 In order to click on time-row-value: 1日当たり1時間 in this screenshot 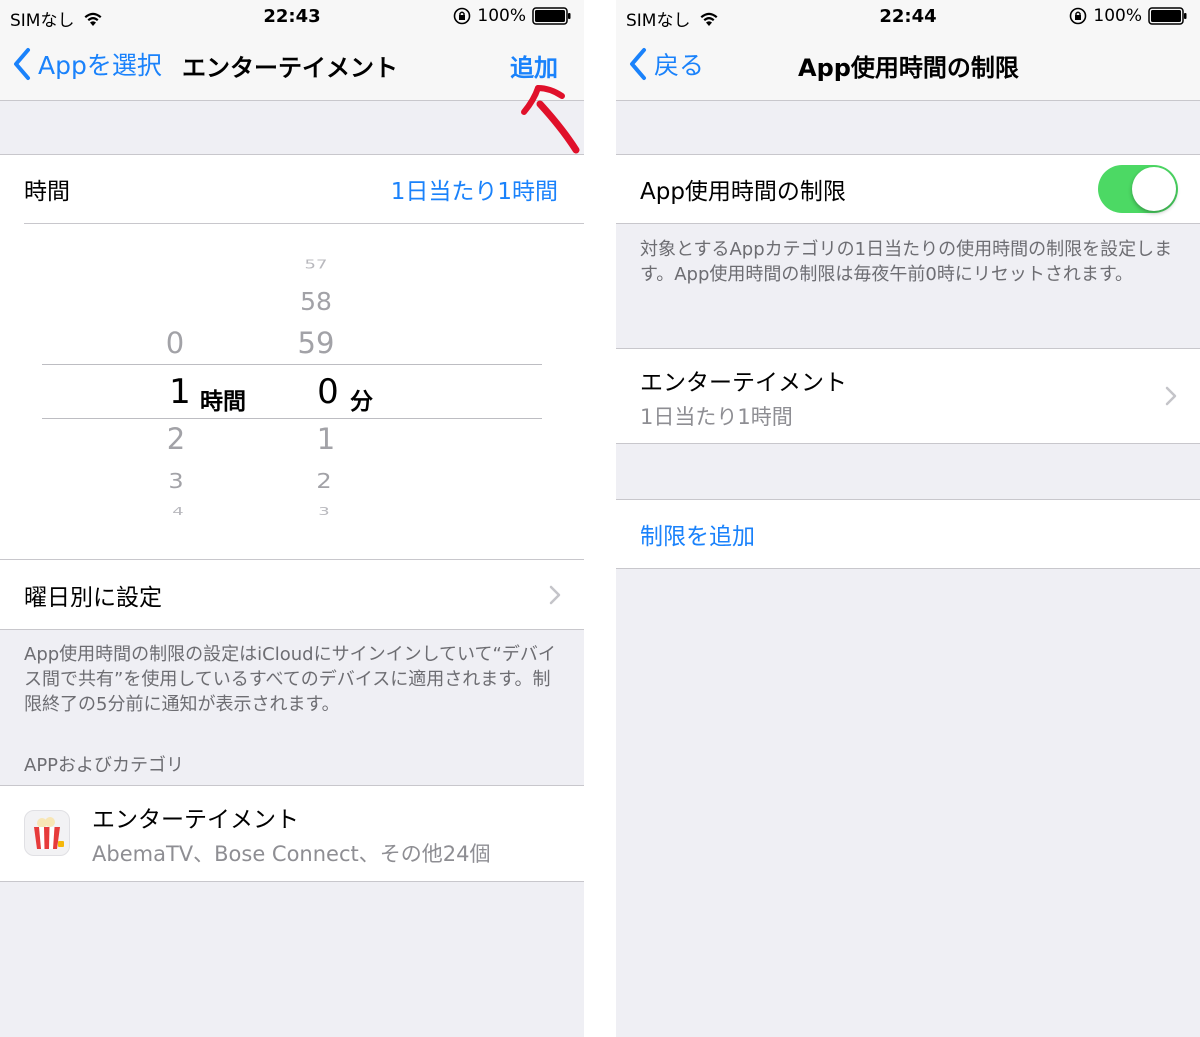, I will do `click(474, 192)`.